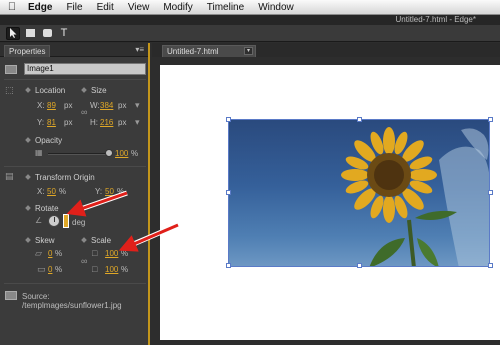 The height and width of the screenshot is (345, 500). Describe the element at coordinates (9, 176) in the screenshot. I see `transform-origin-icon: ▤` at that location.